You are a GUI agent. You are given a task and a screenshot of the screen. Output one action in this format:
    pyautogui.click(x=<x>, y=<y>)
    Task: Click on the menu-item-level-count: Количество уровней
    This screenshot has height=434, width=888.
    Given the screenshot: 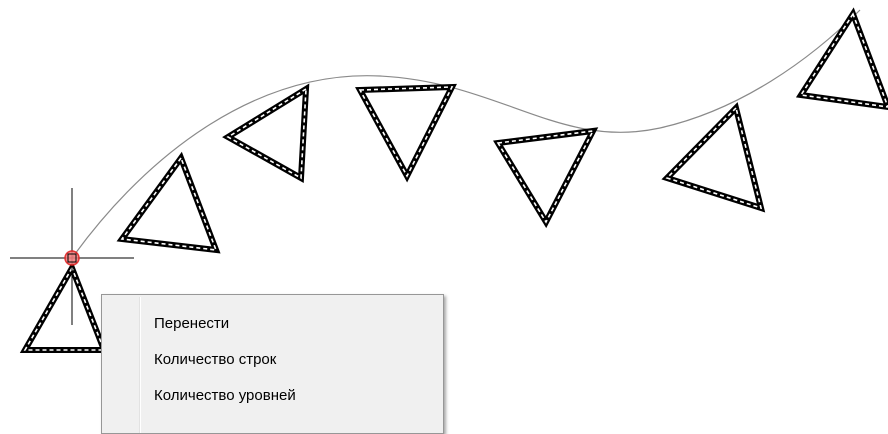 What is the action you would take?
    pyautogui.click(x=272, y=396)
    